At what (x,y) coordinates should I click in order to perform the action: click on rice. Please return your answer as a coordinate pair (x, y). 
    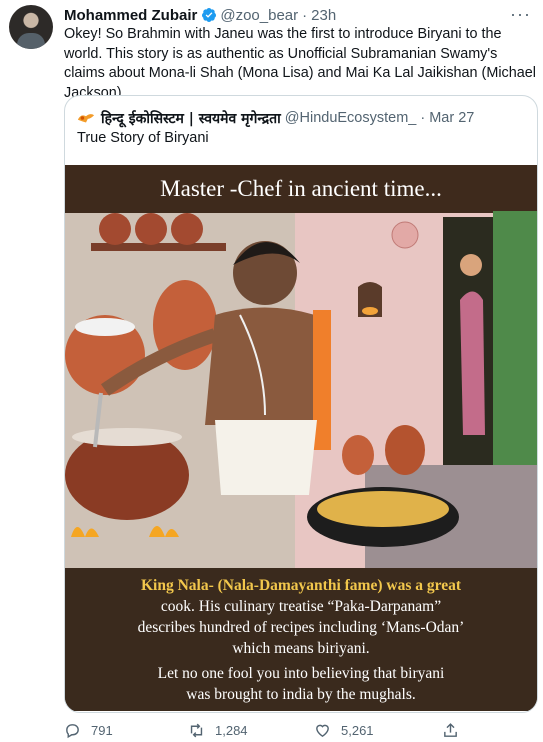
    Looking at the image, I should click on (105, 327).